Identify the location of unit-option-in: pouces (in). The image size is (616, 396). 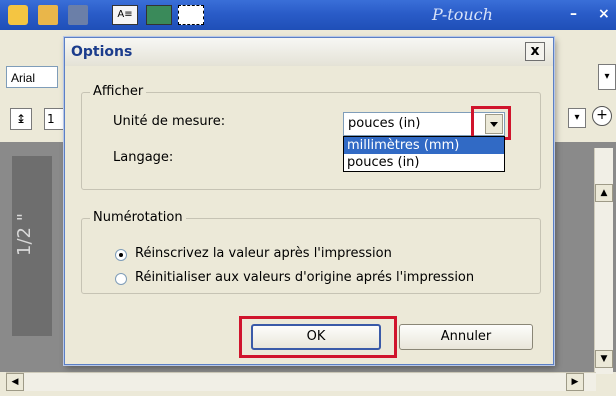
(424, 162).